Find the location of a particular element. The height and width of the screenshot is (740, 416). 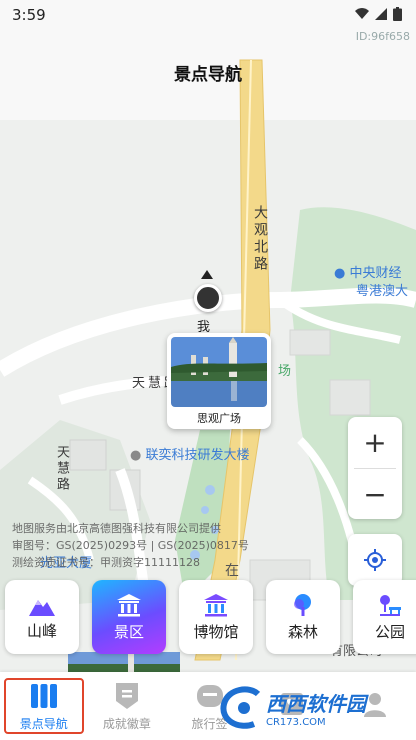

poi-chang: 场 is located at coordinates (285, 371).